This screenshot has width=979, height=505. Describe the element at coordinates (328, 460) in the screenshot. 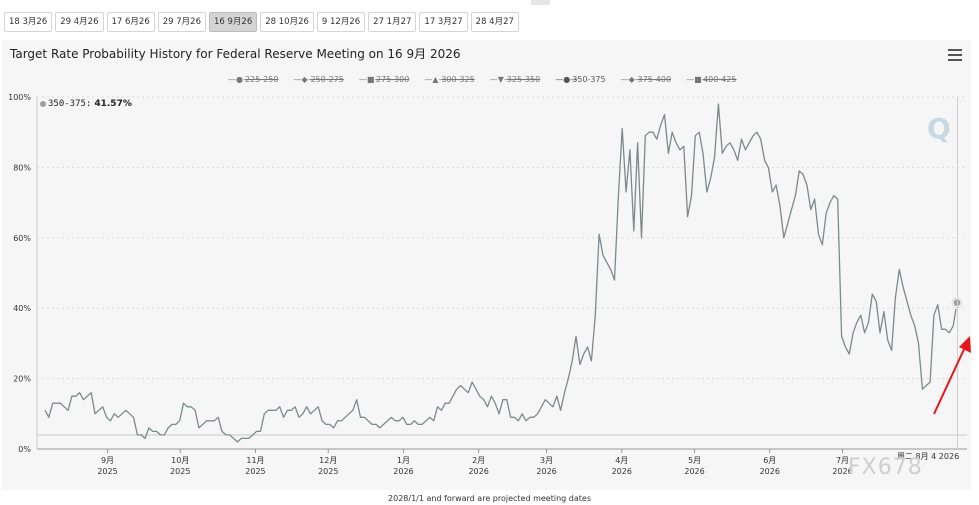

I see `x-tick-label: 12月` at that location.